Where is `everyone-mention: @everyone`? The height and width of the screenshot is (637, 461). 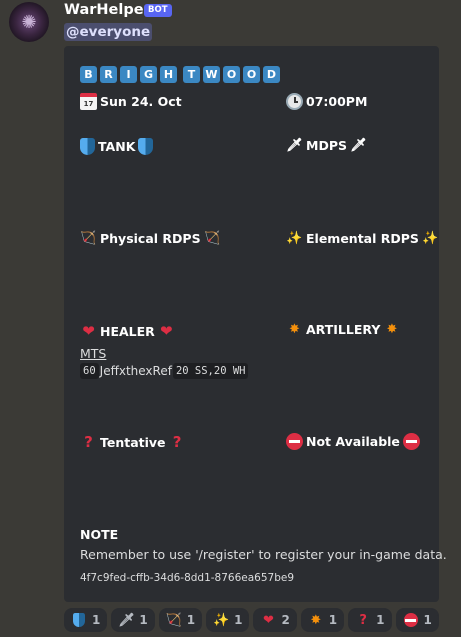 everyone-mention: @everyone is located at coordinates (108, 32).